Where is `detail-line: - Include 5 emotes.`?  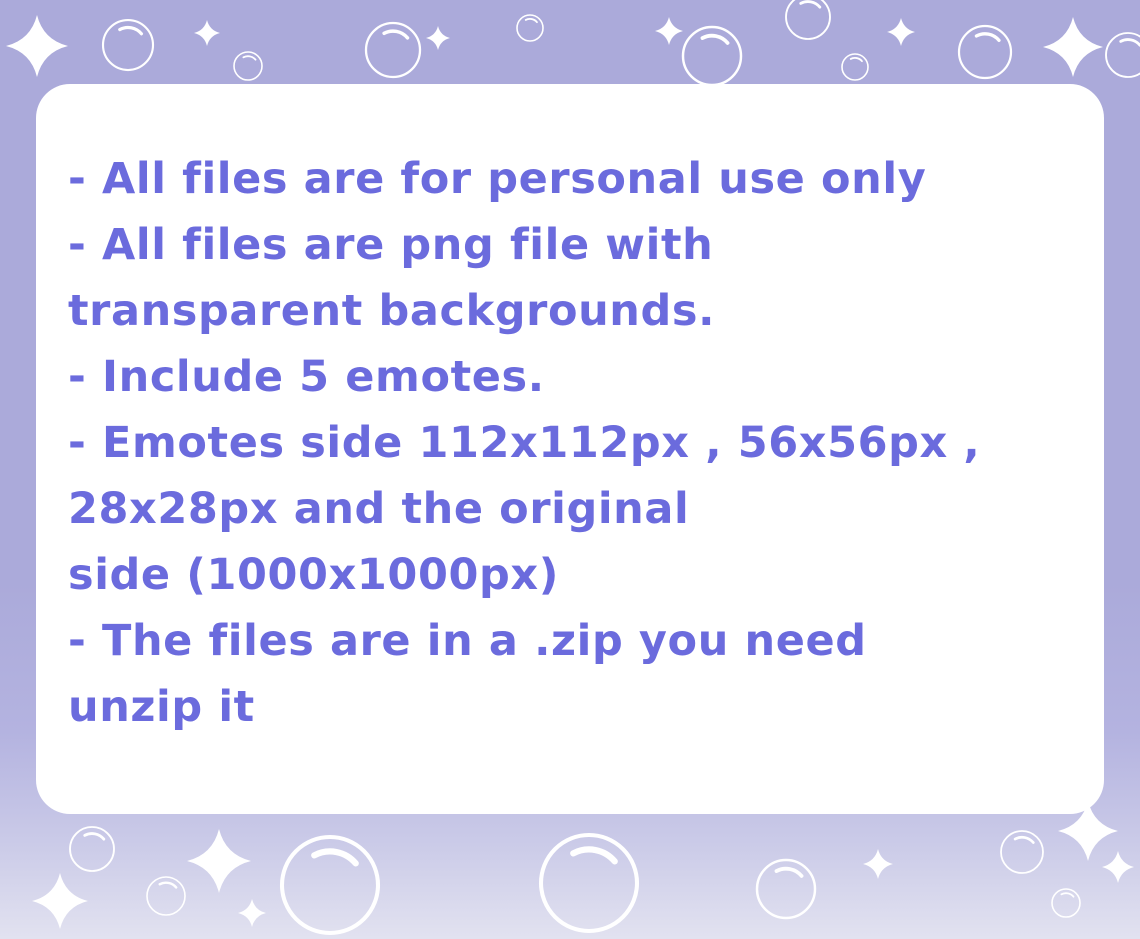 detail-line: - Include 5 emotes. is located at coordinates (306, 377).